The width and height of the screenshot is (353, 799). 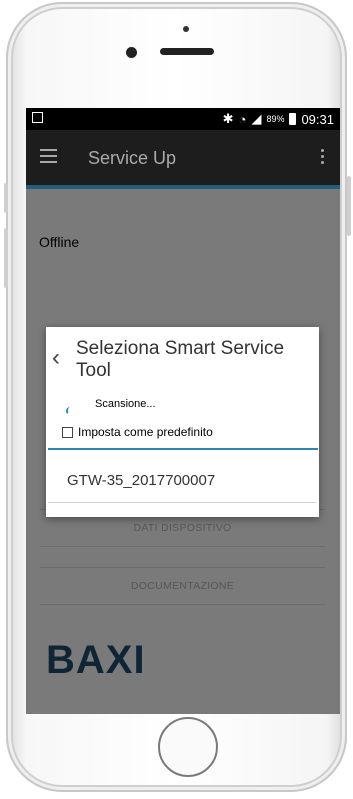 What do you see at coordinates (37, 117) in the screenshot?
I see `notification-icon` at bounding box center [37, 117].